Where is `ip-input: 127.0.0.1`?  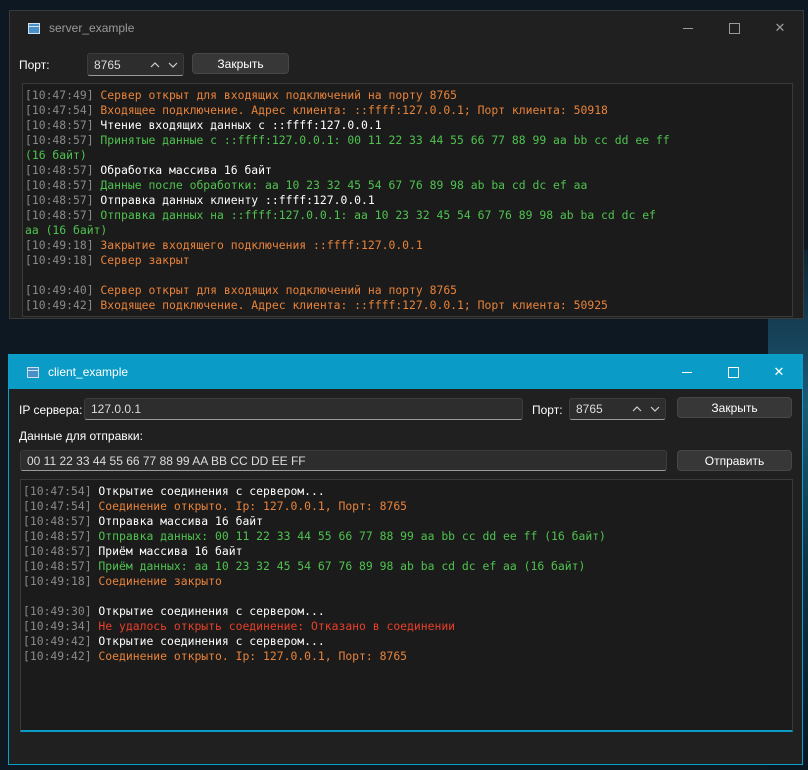 ip-input: 127.0.0.1 is located at coordinates (303, 409).